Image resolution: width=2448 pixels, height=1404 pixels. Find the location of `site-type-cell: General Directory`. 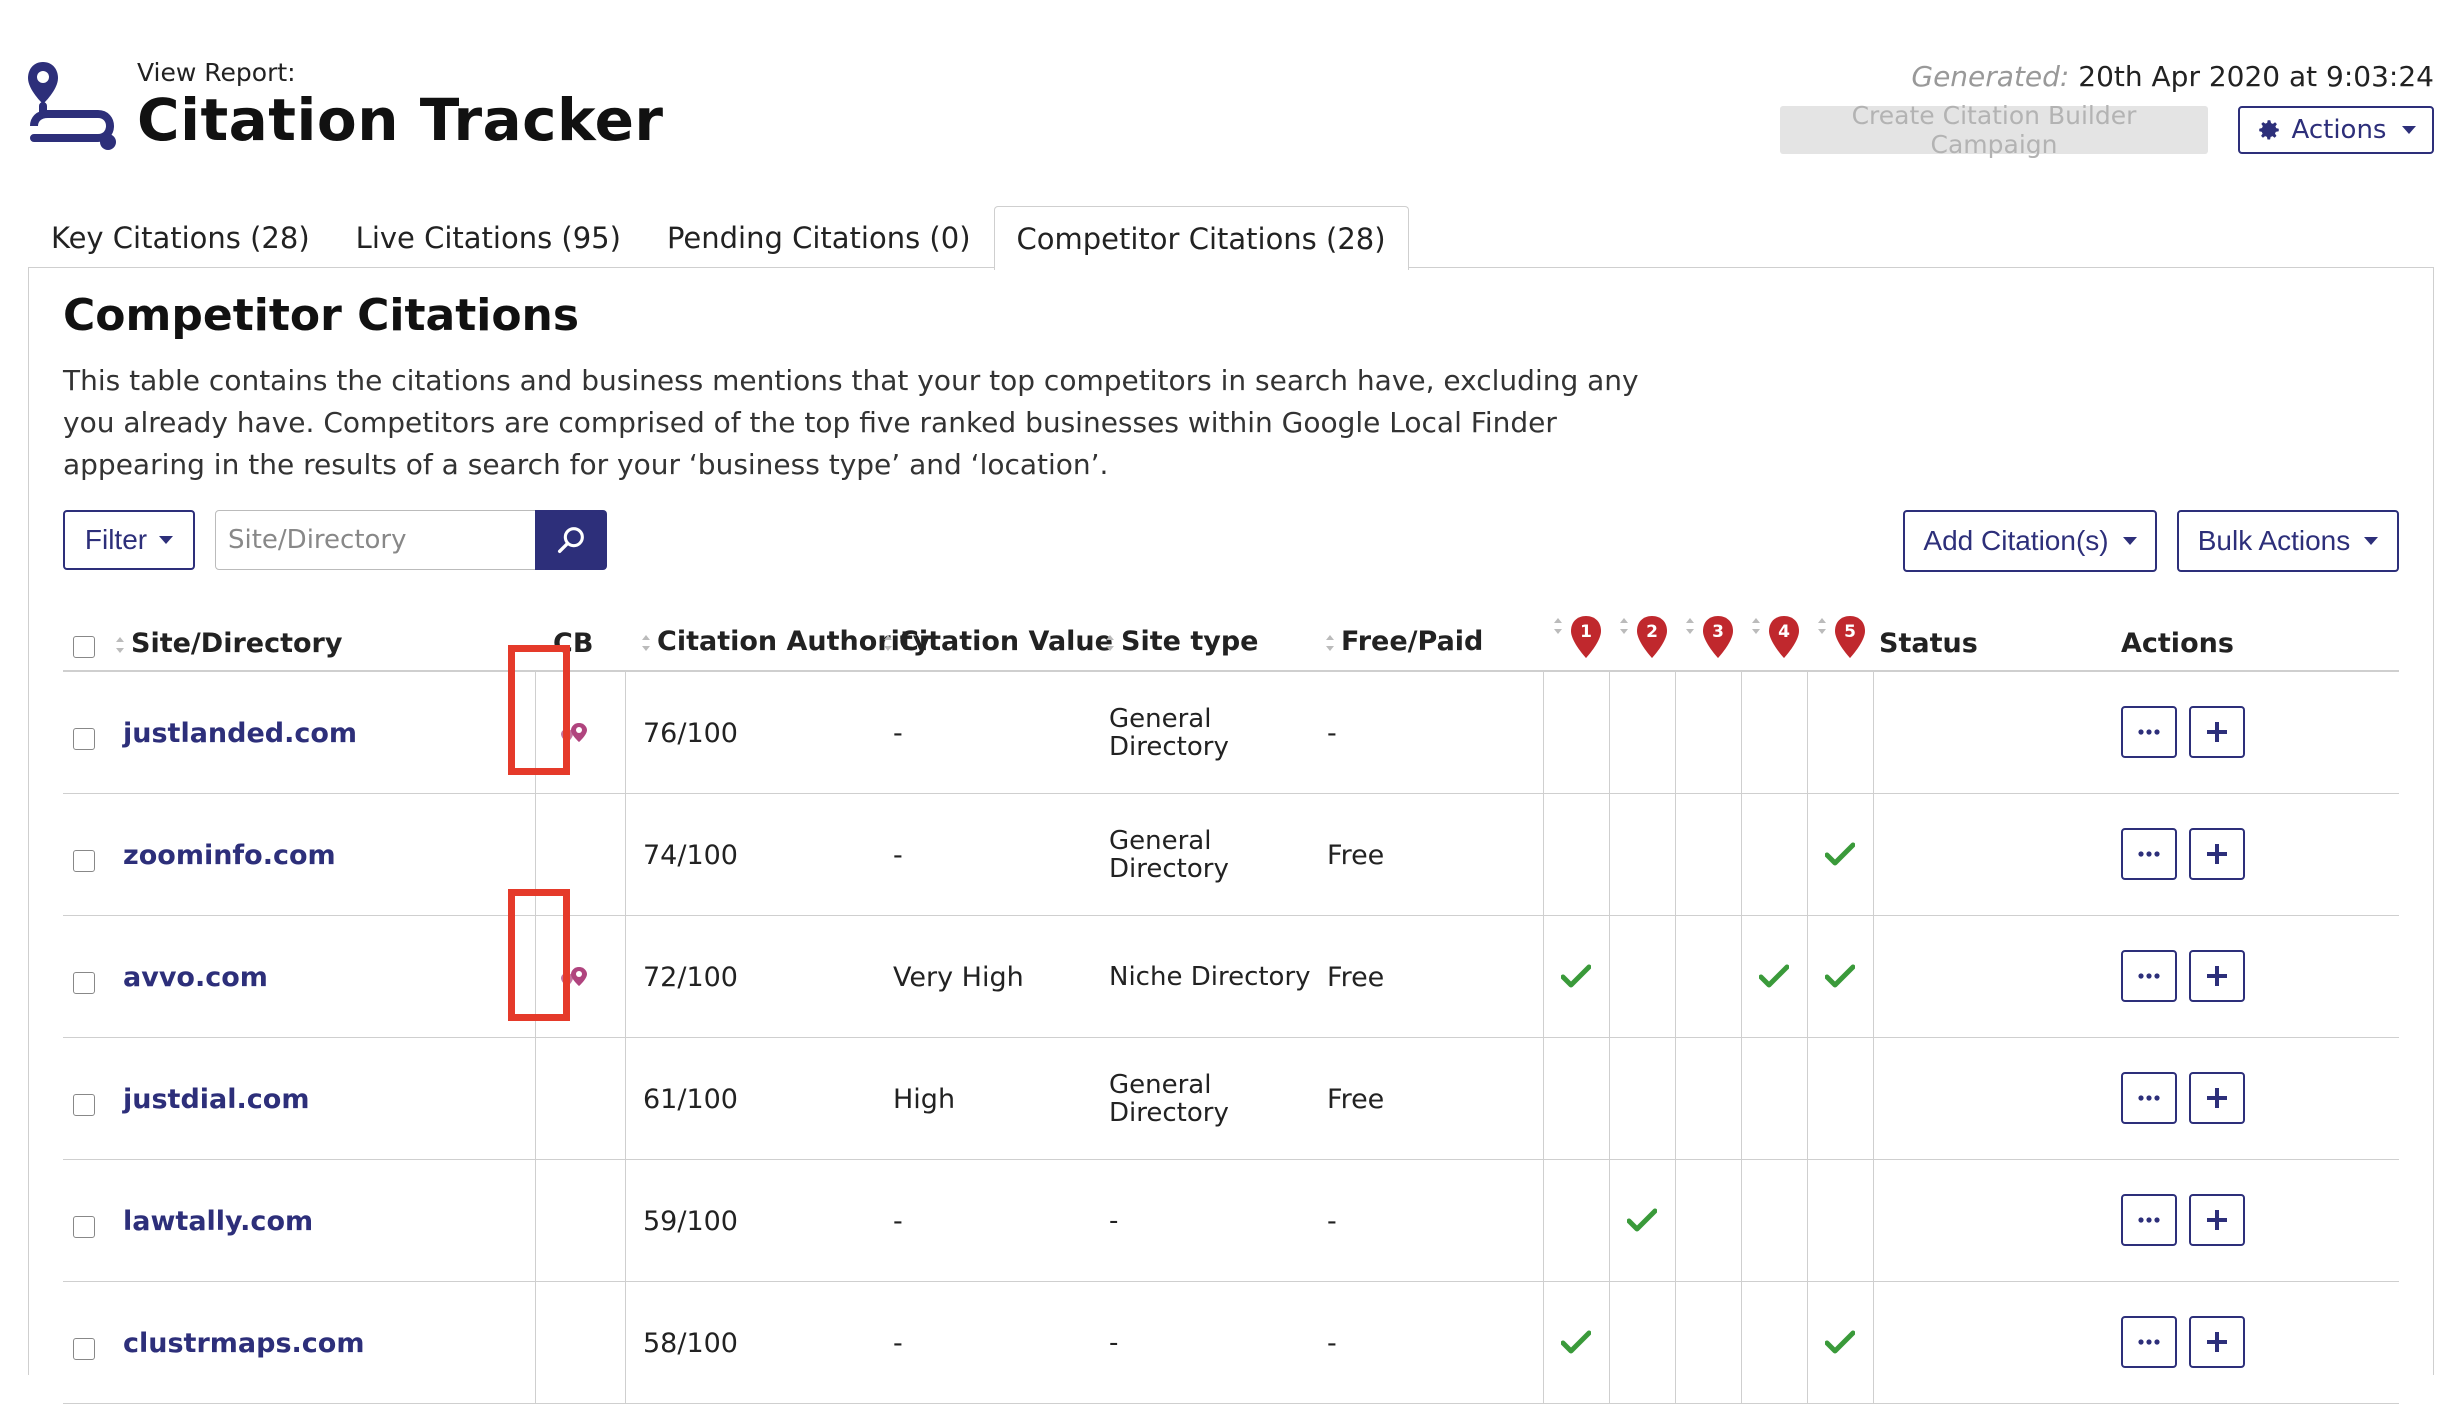

site-type-cell: General Directory is located at coordinates (1169, 855).